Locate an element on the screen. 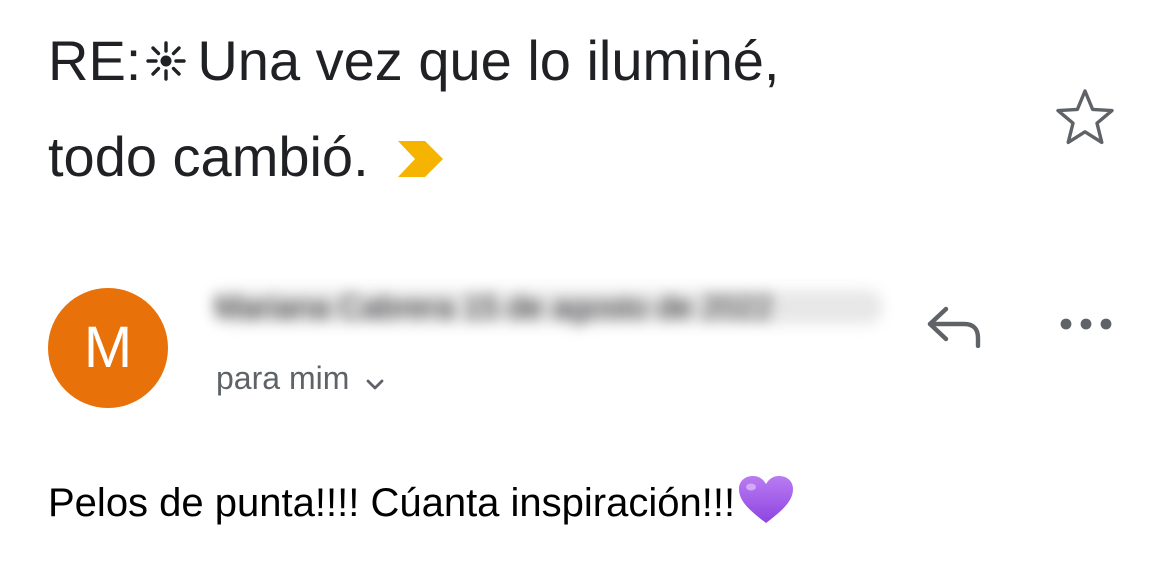  subject-line-2: todo cambió. is located at coordinates (208, 156).